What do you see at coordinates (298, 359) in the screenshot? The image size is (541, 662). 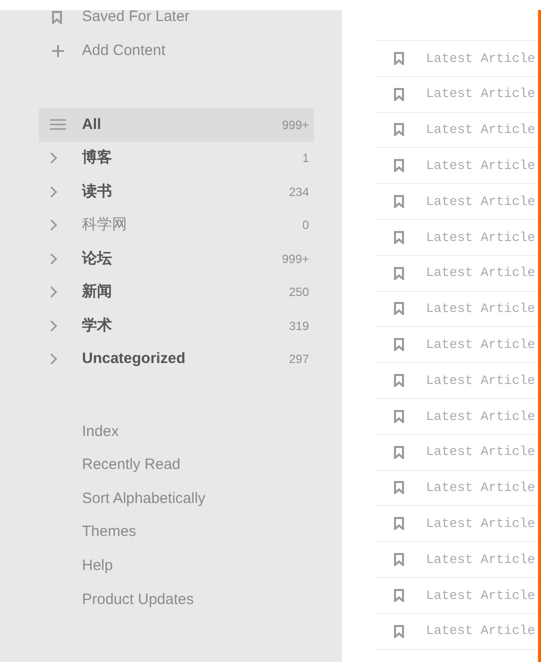 I see `unread-count: 297` at bounding box center [298, 359].